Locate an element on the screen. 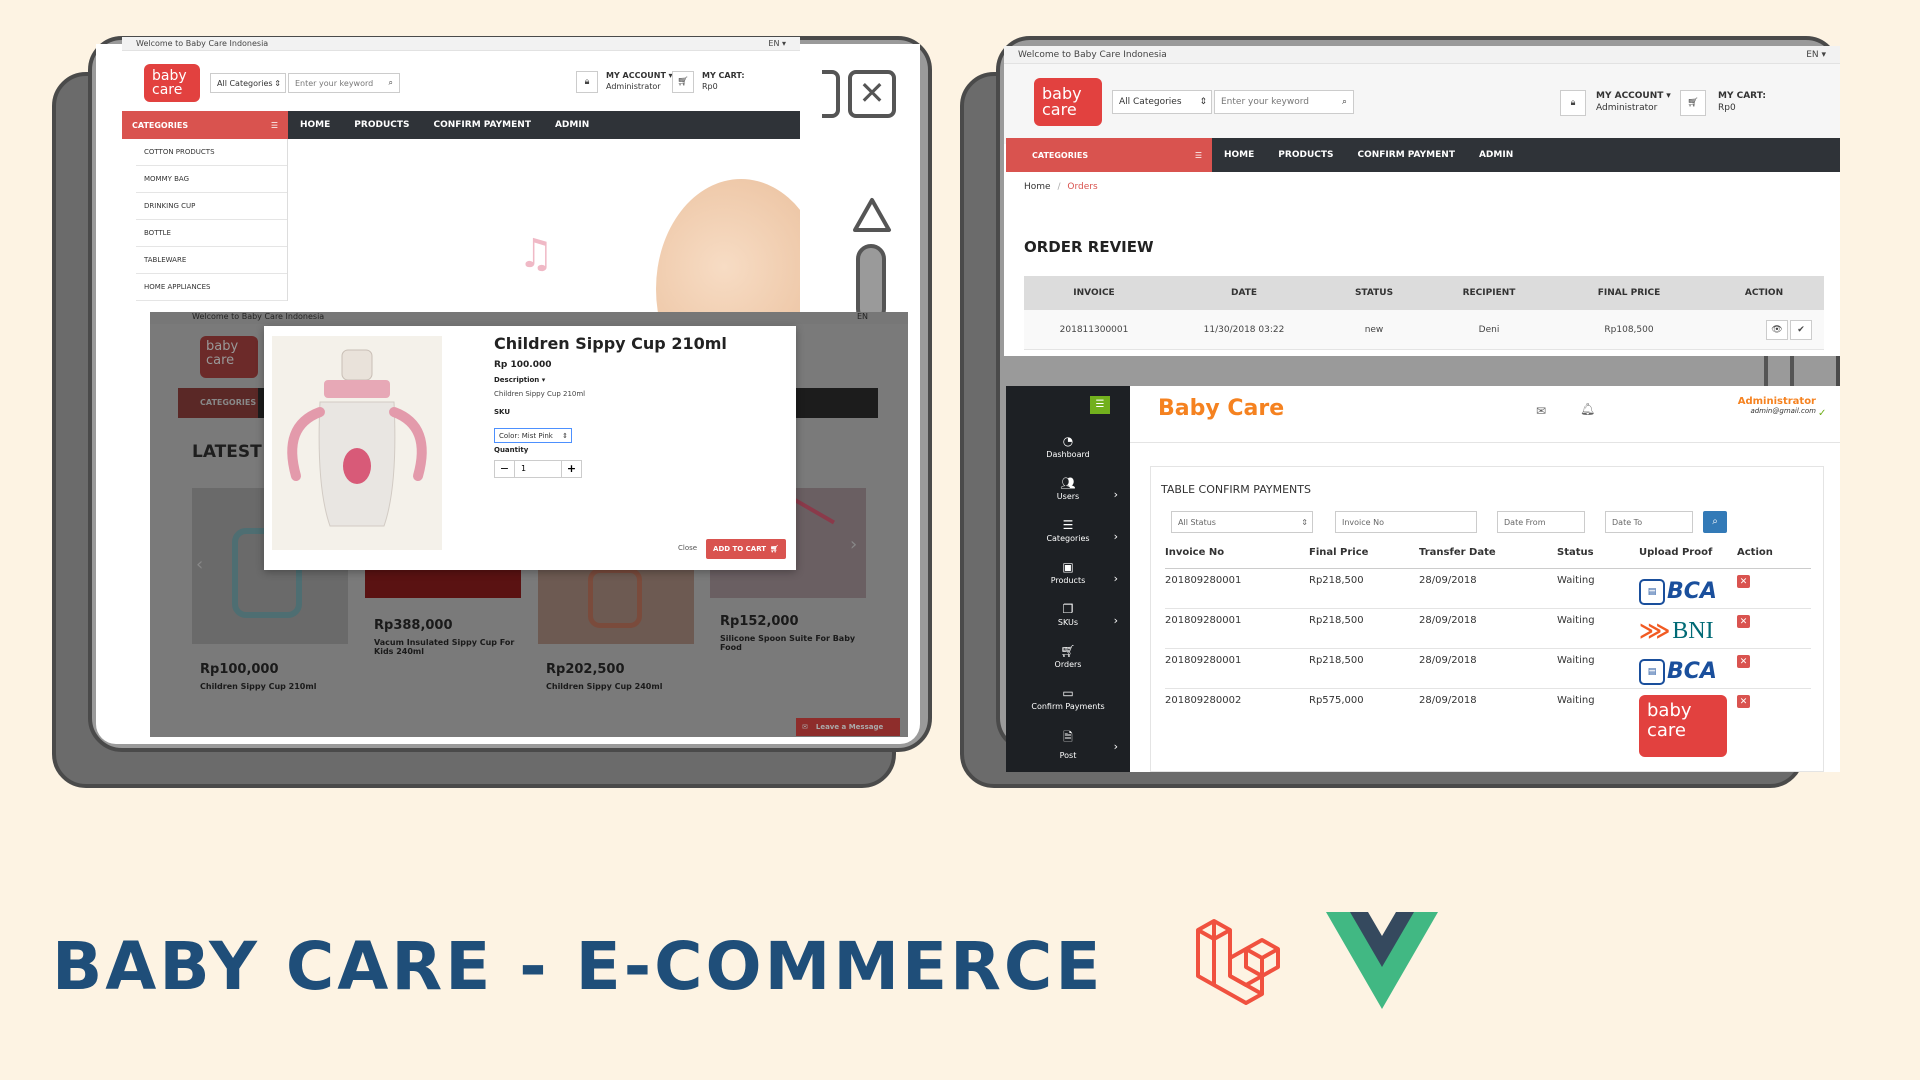 The width and height of the screenshot is (1920, 1080). admin-user-menu: Administrator admin@gmail.com is located at coordinates (1774, 405).